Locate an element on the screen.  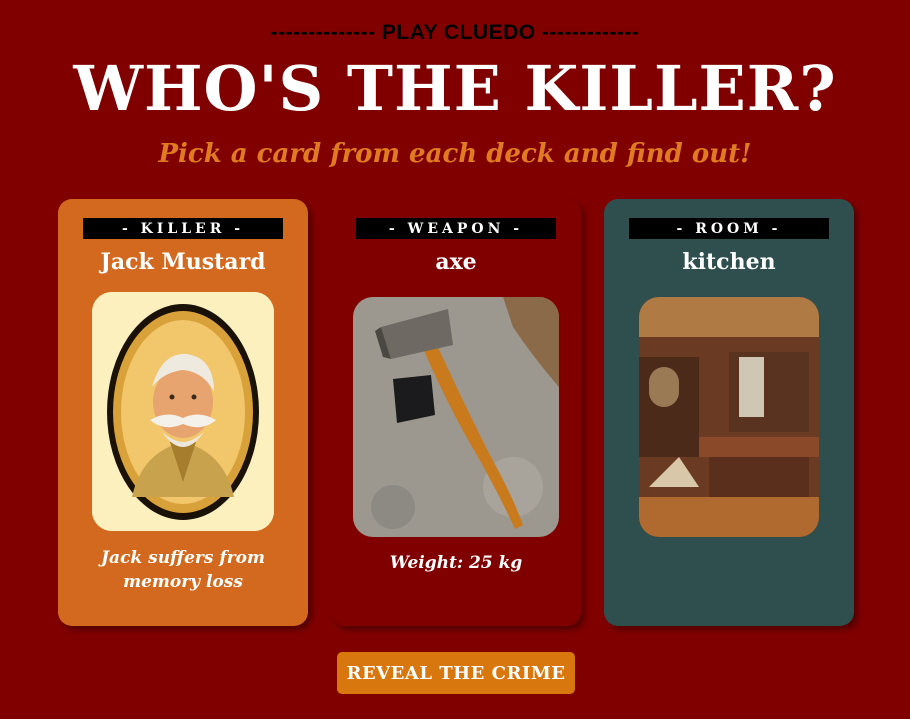
killer-description: Jack suffers from memory loss is located at coordinates (183, 570).